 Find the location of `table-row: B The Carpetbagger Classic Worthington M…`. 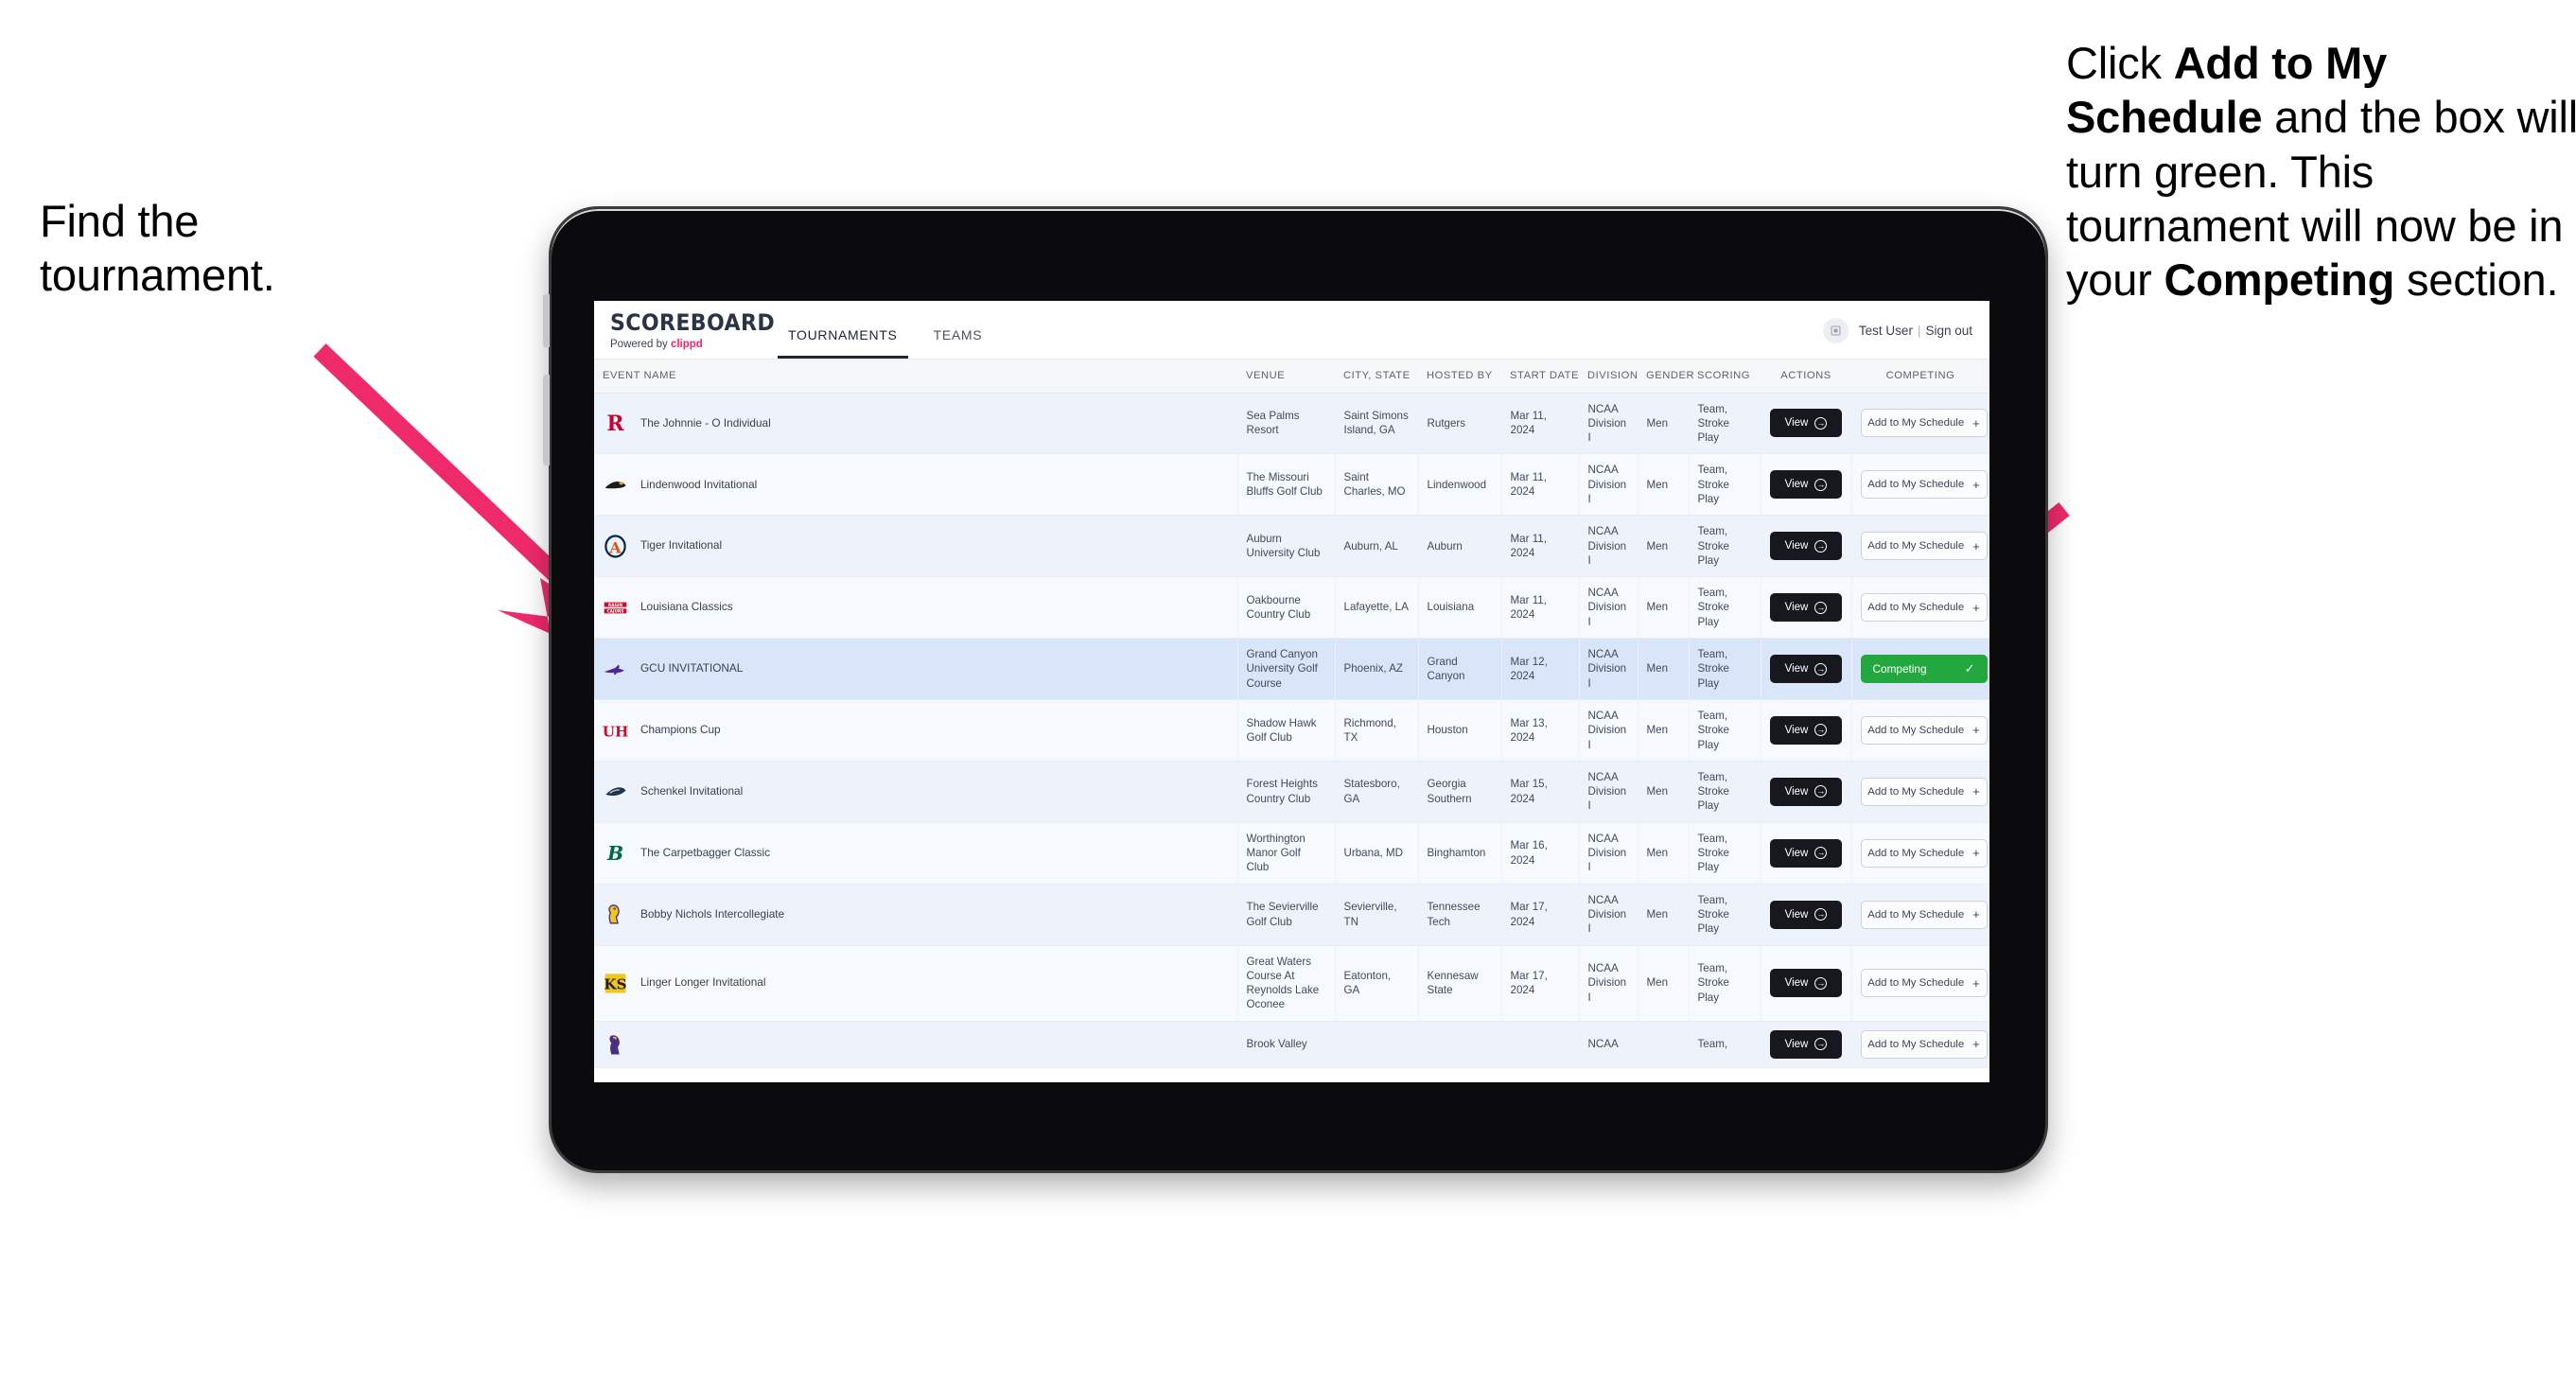

table-row: B The Carpetbagger Classic Worthington M… is located at coordinates (1292, 853).